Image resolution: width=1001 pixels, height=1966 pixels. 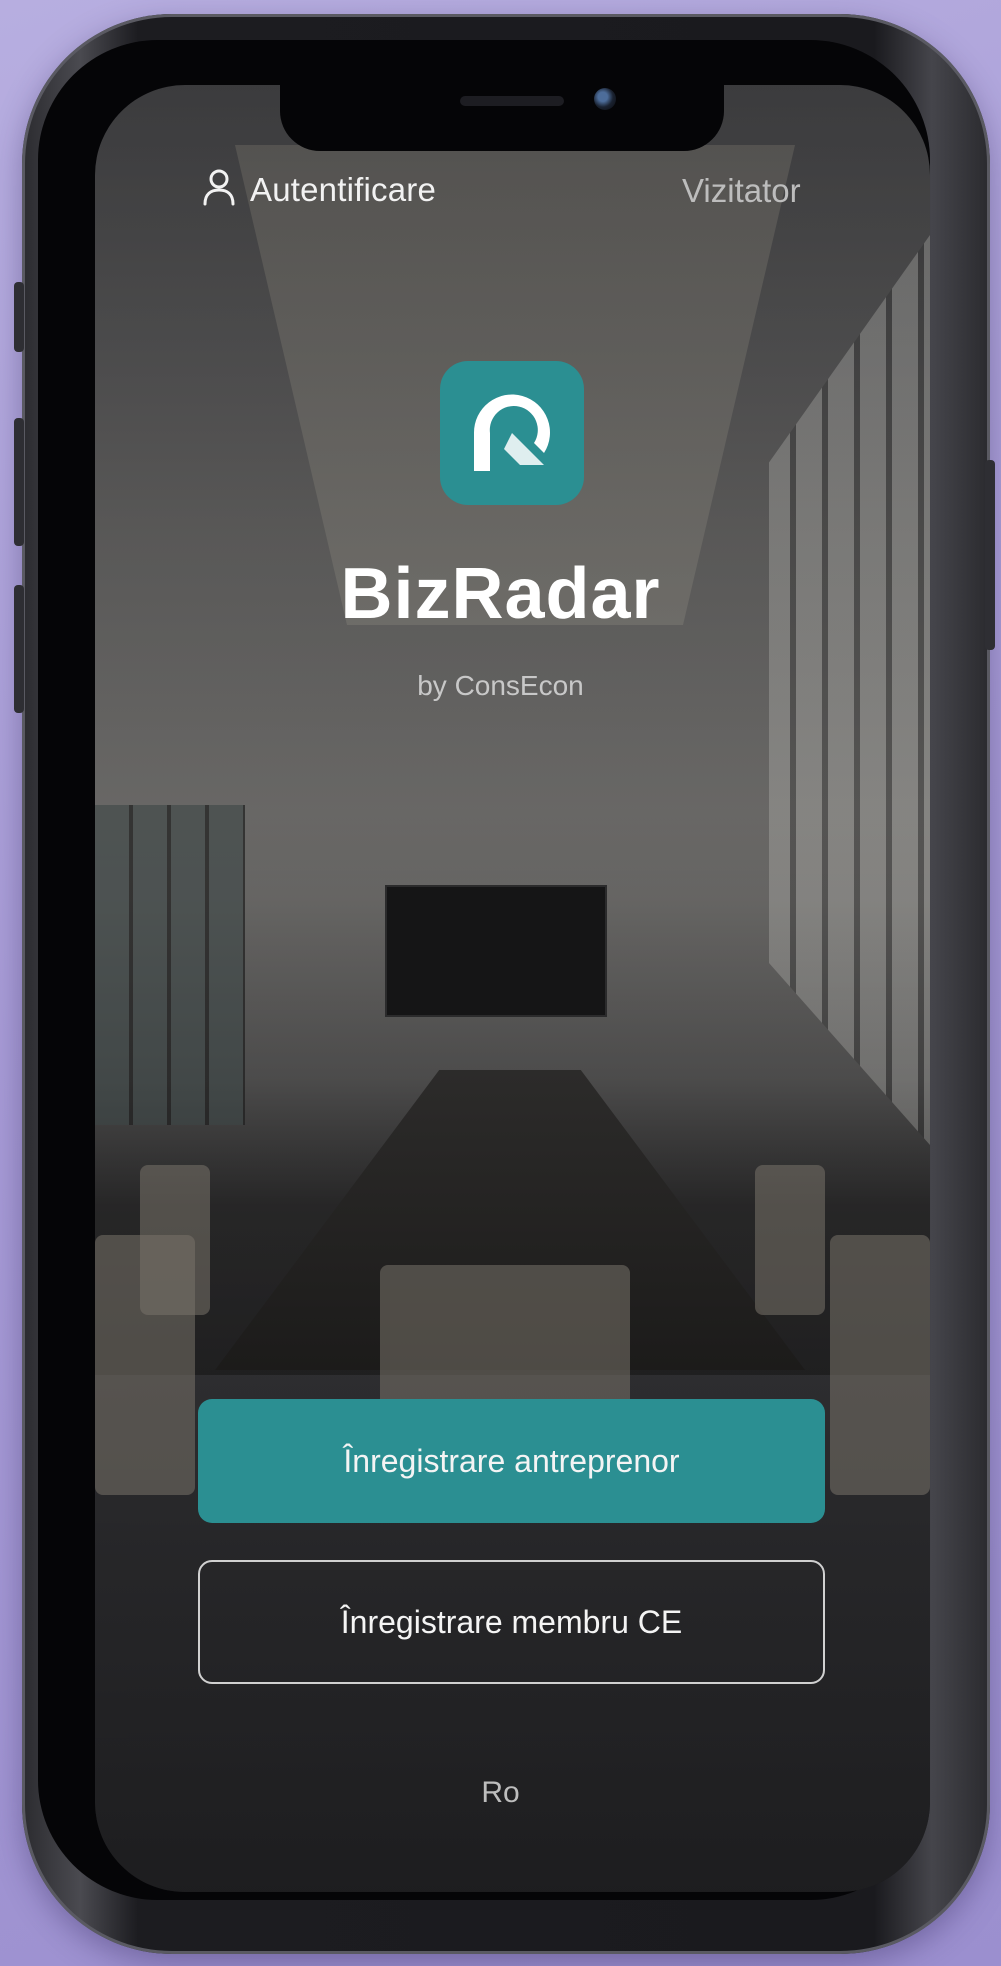 What do you see at coordinates (511, 1461) in the screenshot?
I see `register-entrepreneur-button: Înregistrare antreprenor` at bounding box center [511, 1461].